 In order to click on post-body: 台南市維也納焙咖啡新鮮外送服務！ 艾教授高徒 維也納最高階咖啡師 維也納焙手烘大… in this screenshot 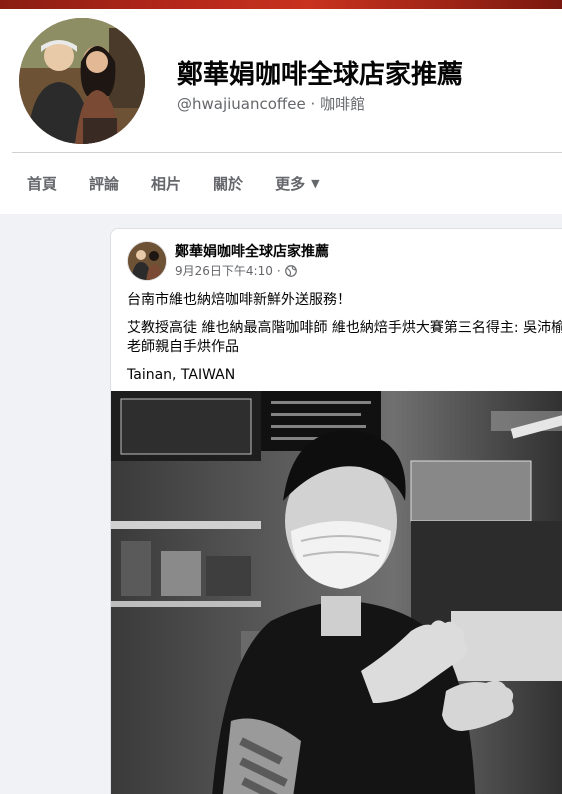, I will do `click(344, 342)`.